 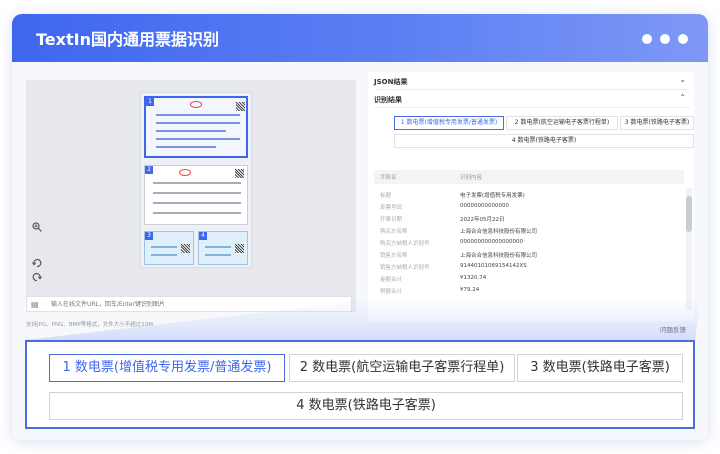 I want to click on rotate-right-icon, so click(x=37, y=277).